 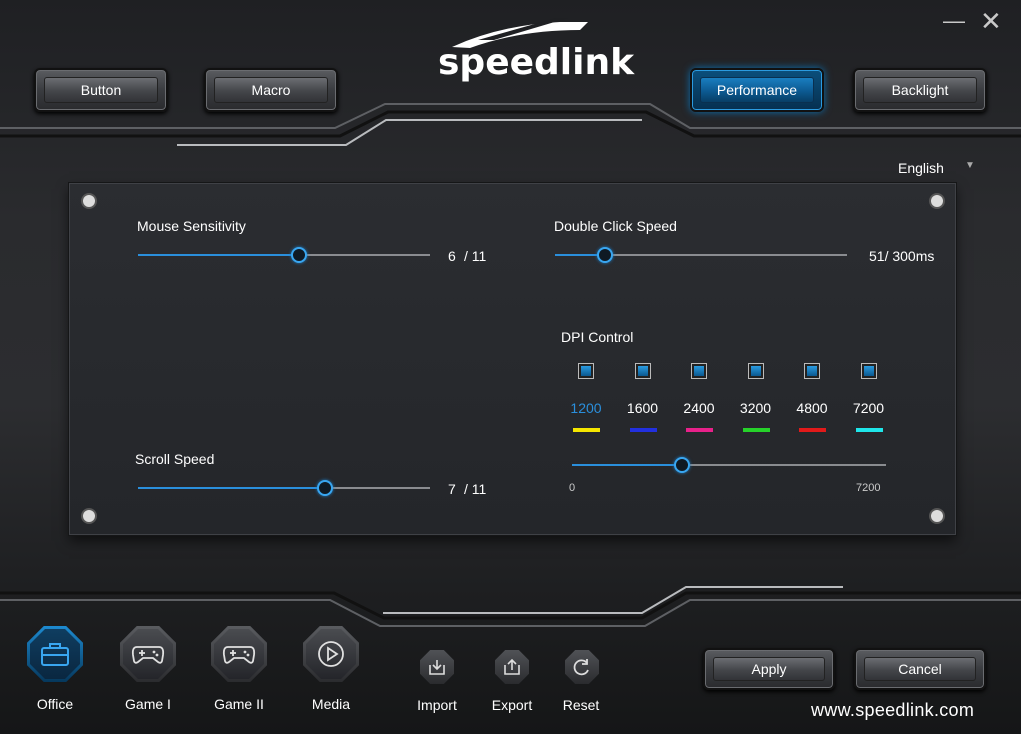 I want to click on website-url: www.speedlink.com, so click(x=893, y=710).